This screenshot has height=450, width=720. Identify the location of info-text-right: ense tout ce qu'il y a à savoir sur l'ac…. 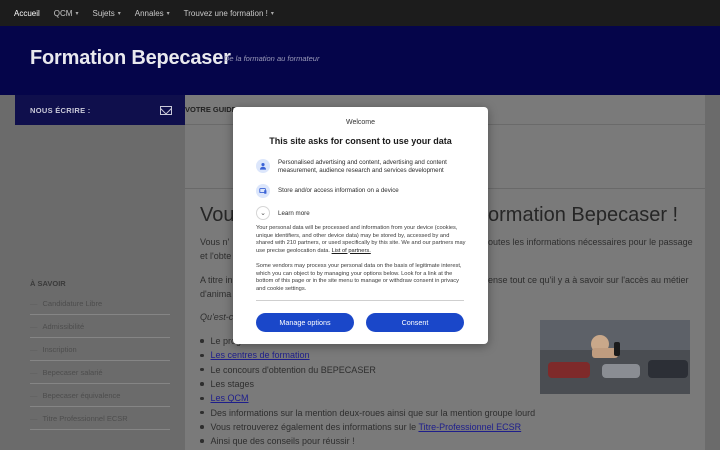
(588, 280).